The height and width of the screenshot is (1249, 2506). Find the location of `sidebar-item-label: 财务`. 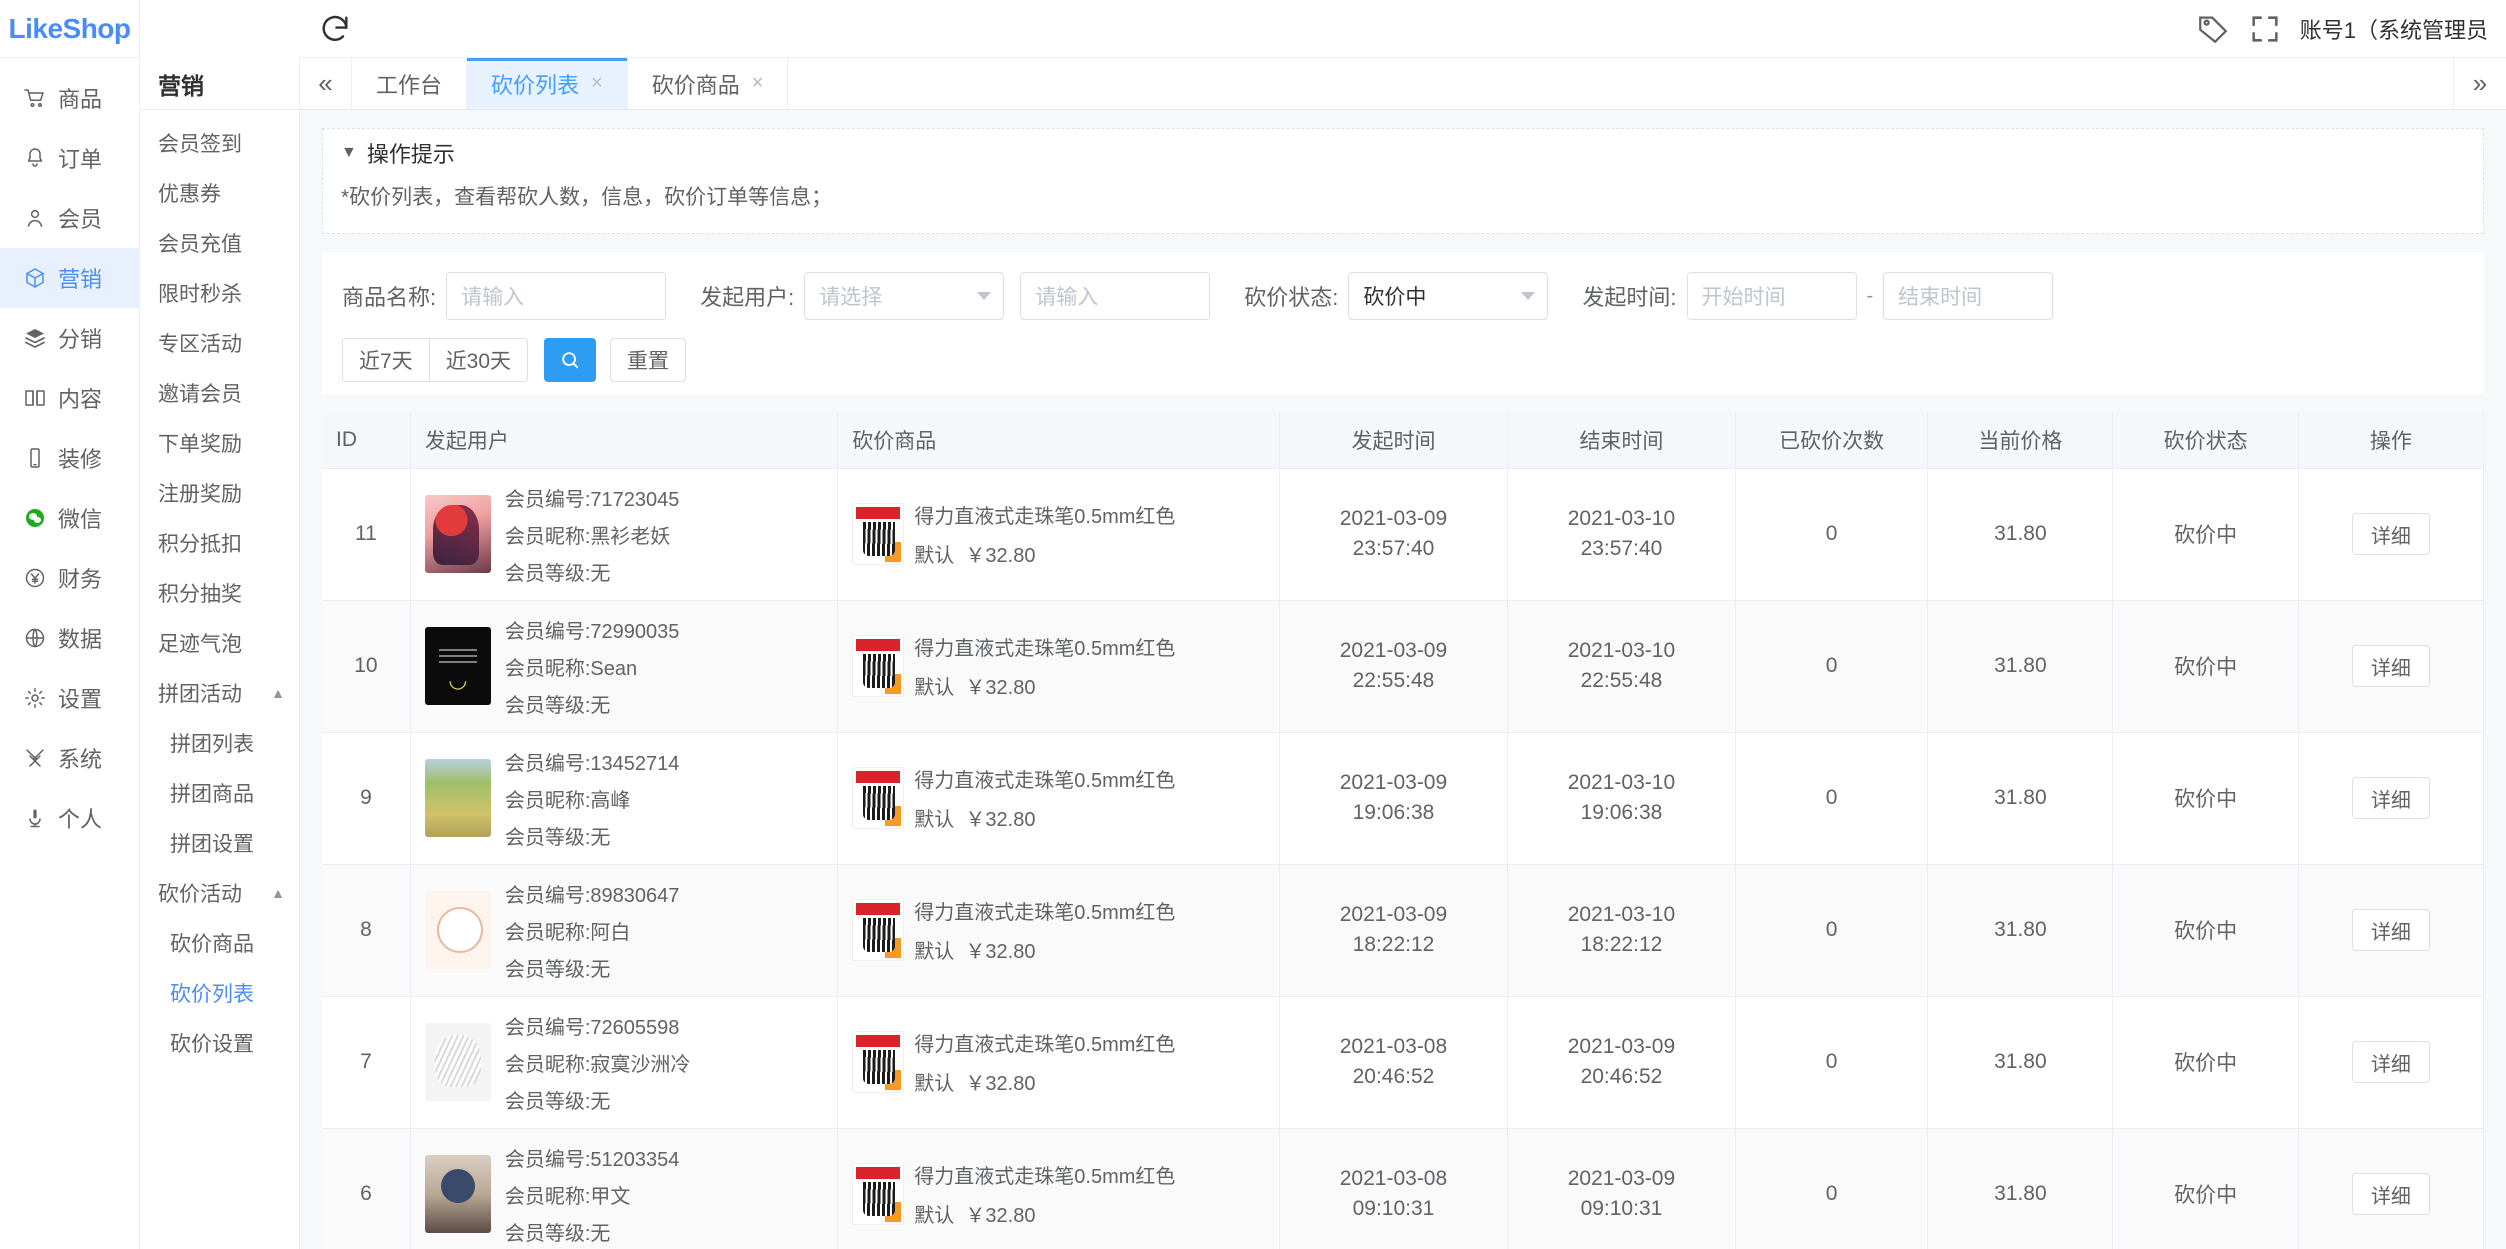

sidebar-item-label: 财务 is located at coordinates (80, 579).